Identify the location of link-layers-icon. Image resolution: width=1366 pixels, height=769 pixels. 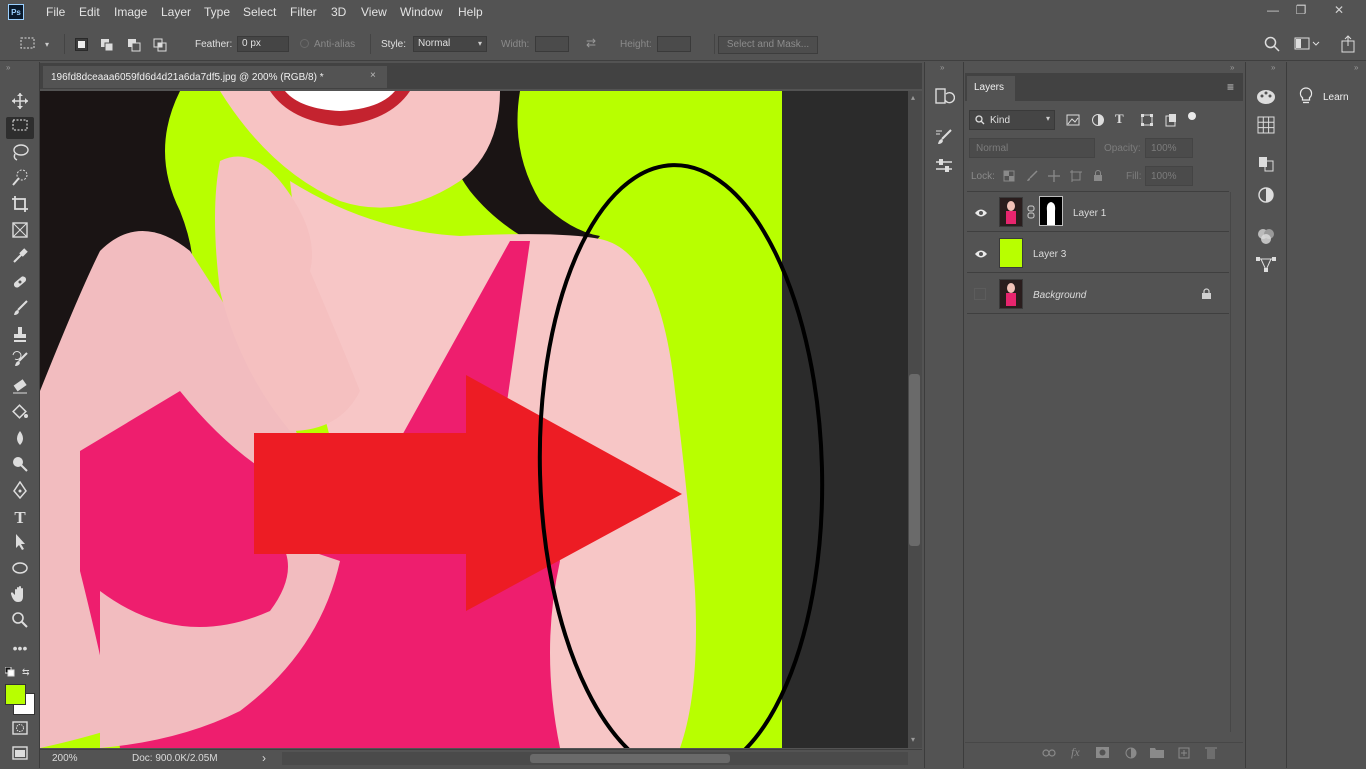
(1049, 754).